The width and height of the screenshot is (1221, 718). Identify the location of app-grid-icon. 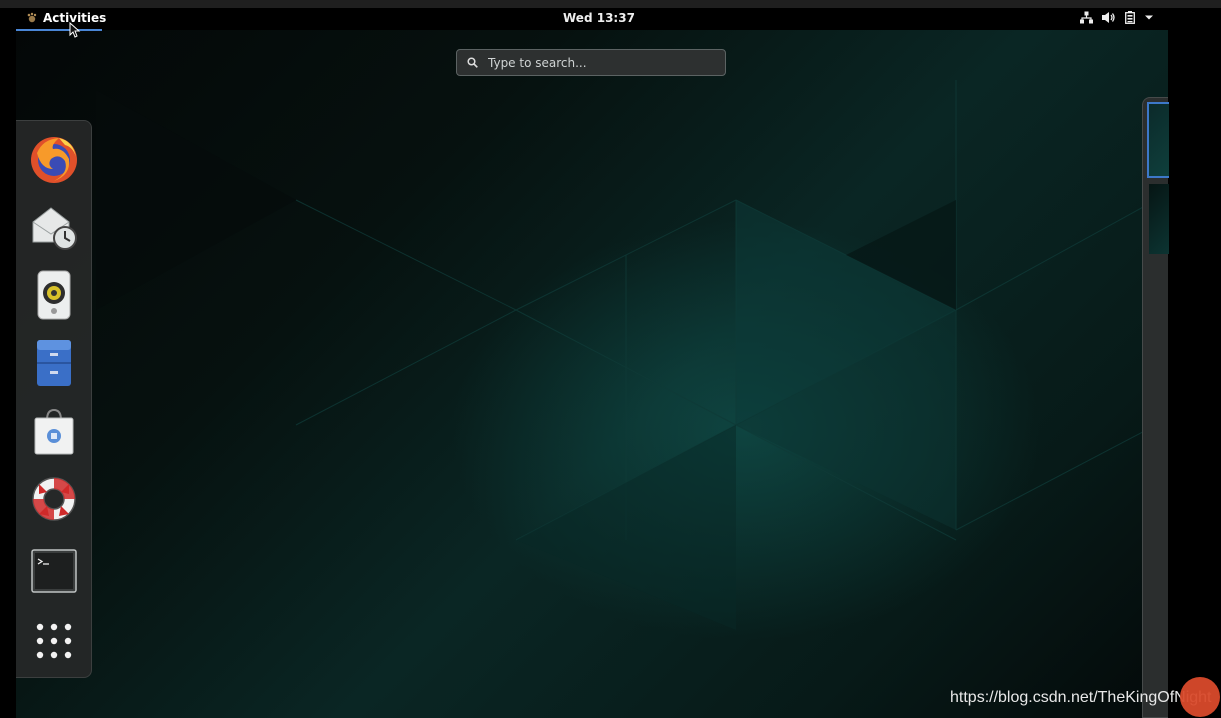
(54, 641).